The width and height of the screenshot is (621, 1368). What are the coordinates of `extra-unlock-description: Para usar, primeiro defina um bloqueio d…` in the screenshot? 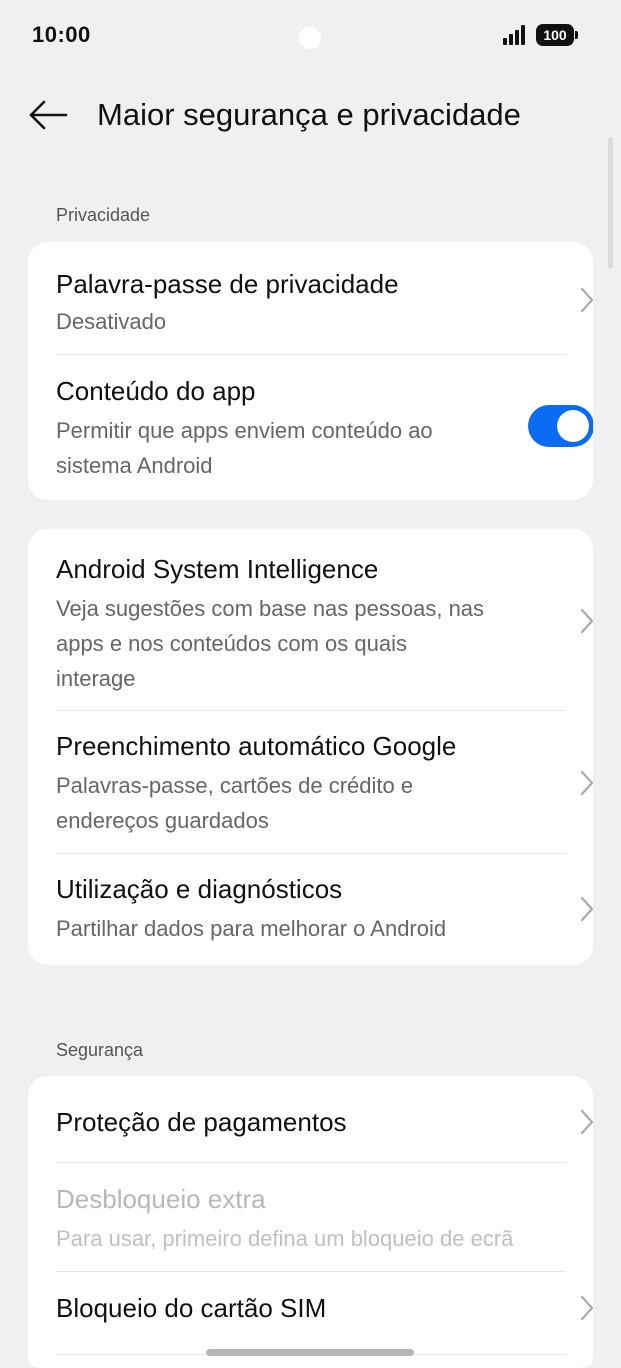 It's located at (285, 1238).